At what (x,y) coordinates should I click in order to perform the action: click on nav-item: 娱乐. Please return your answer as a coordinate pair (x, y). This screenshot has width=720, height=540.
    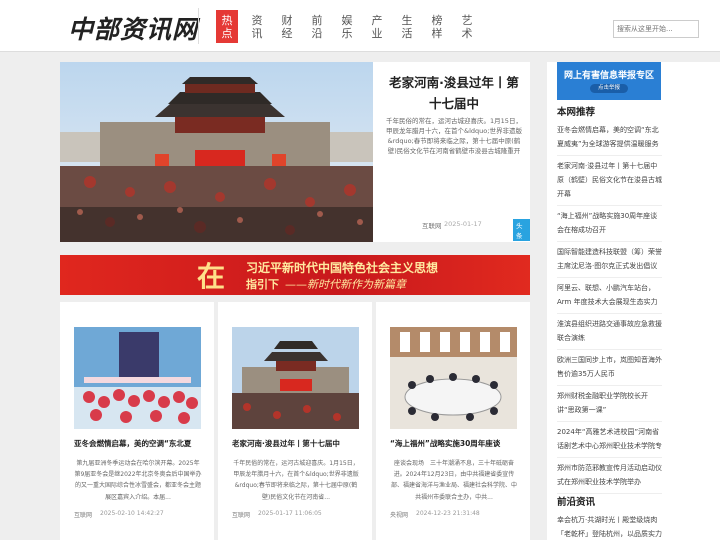
    Looking at the image, I should click on (347, 26).